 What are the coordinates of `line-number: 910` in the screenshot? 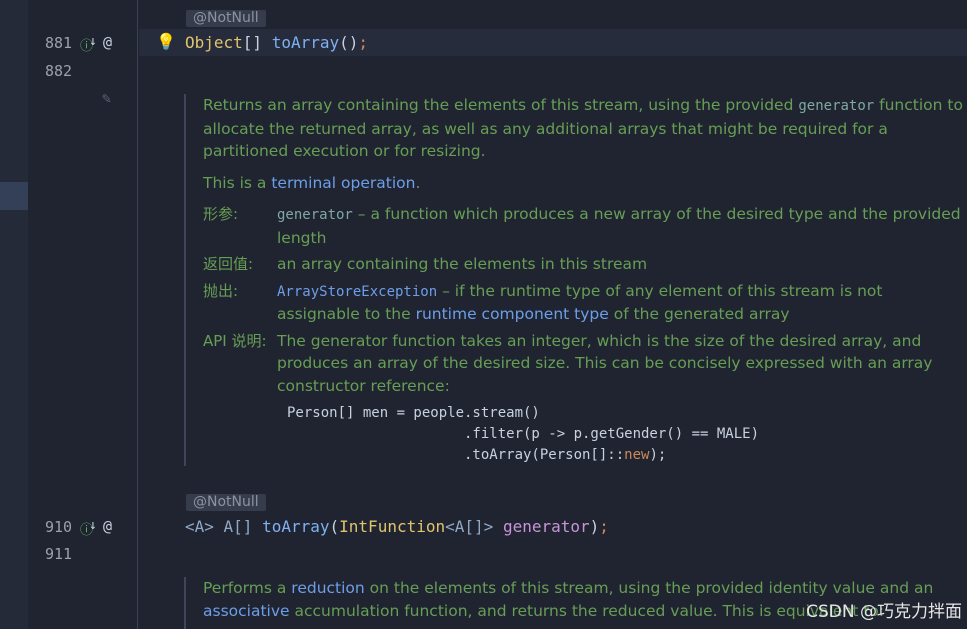 It's located at (59, 527).